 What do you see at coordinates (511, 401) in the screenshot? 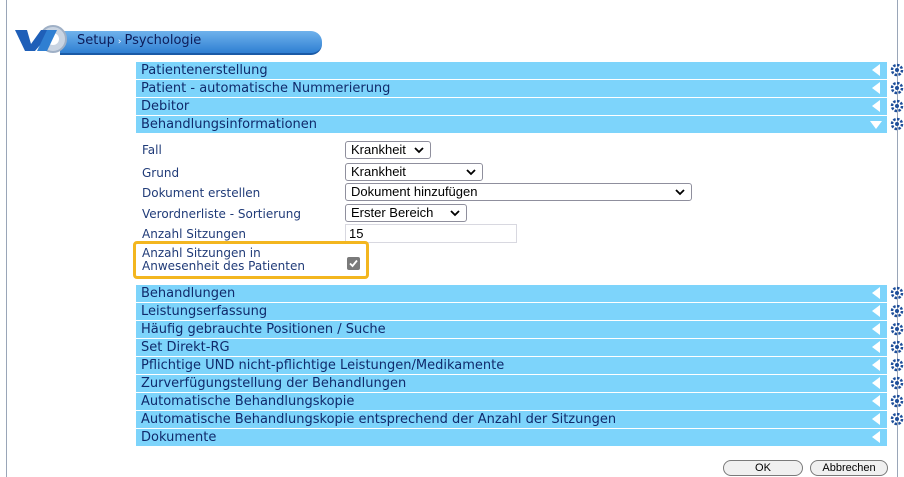
I see `section-automatische-behandlungskopie: Automatische Behandlungskopie` at bounding box center [511, 401].